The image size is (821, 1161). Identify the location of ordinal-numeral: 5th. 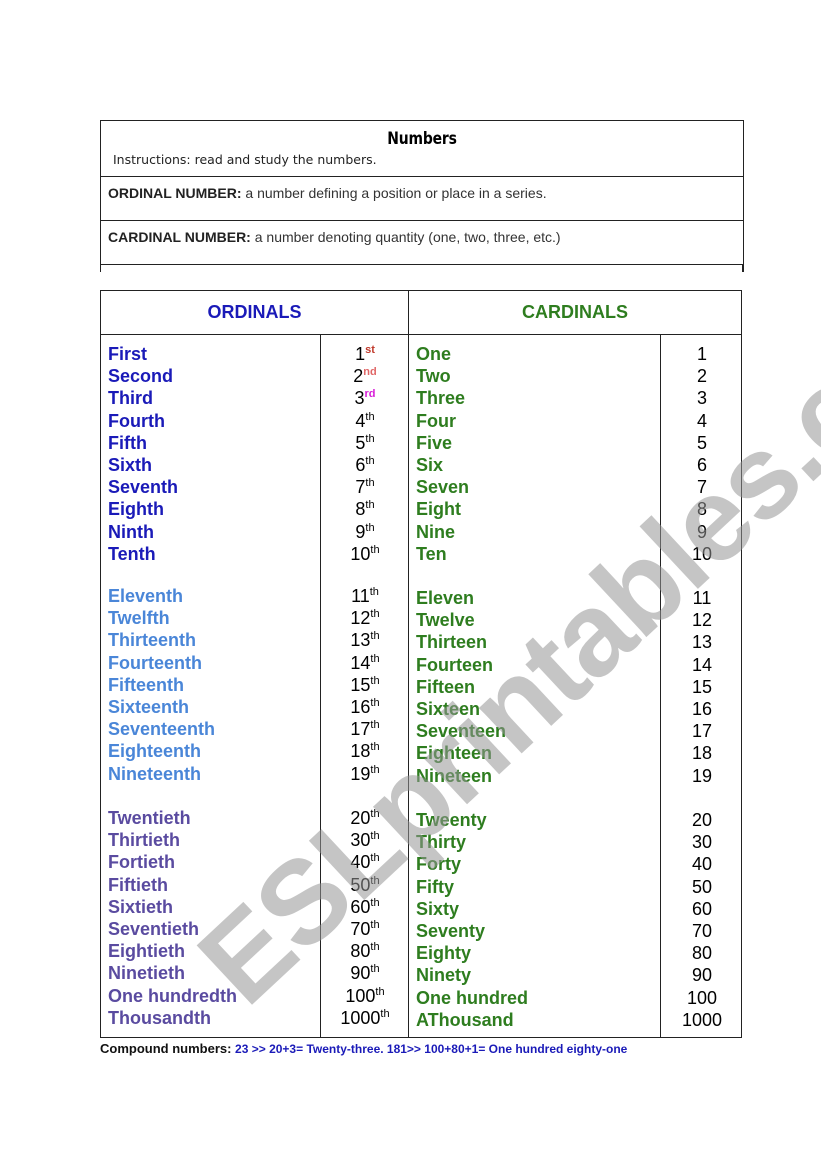
(365, 443).